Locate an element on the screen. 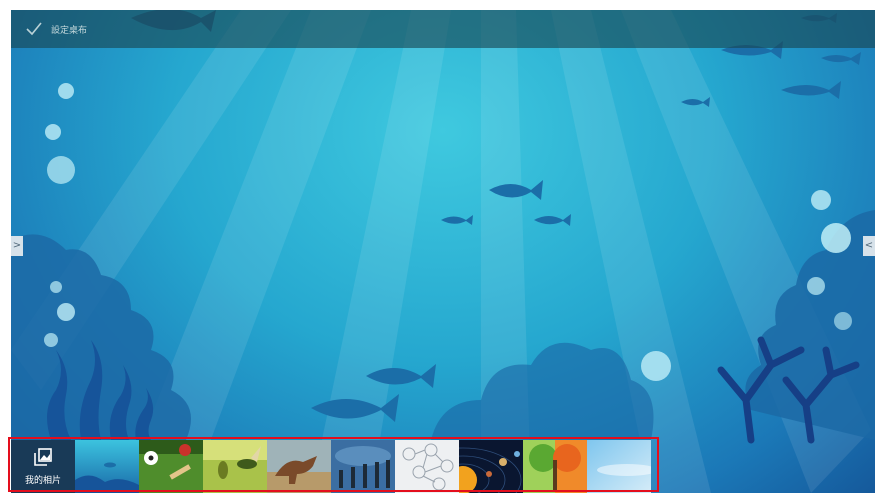 The image size is (875, 493). thumbnail-insect is located at coordinates (235, 466).